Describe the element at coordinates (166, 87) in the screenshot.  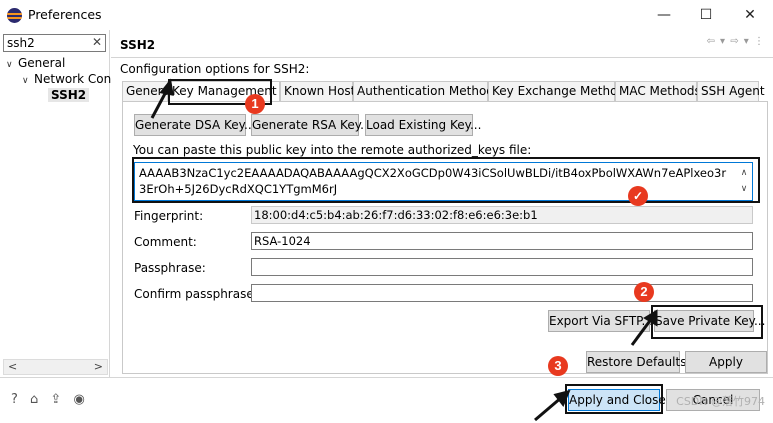
I see `arrow-head` at that location.